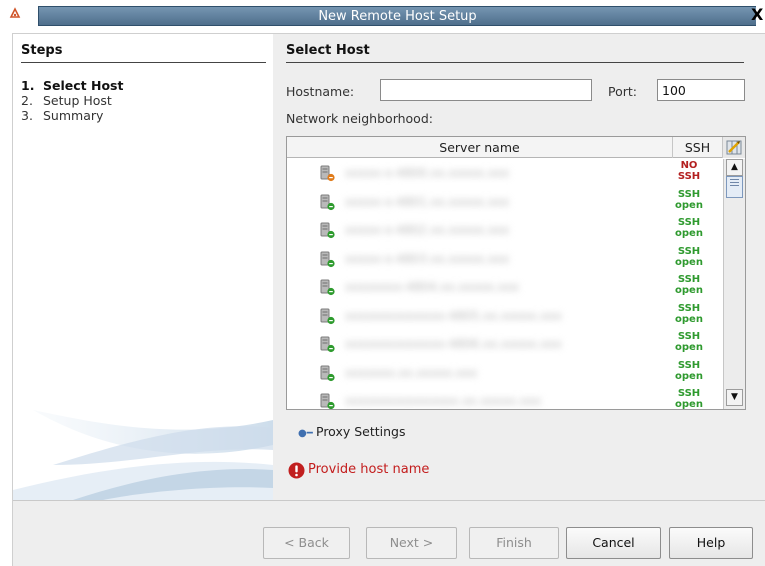  I want to click on steps-title: Steps, so click(42, 50).